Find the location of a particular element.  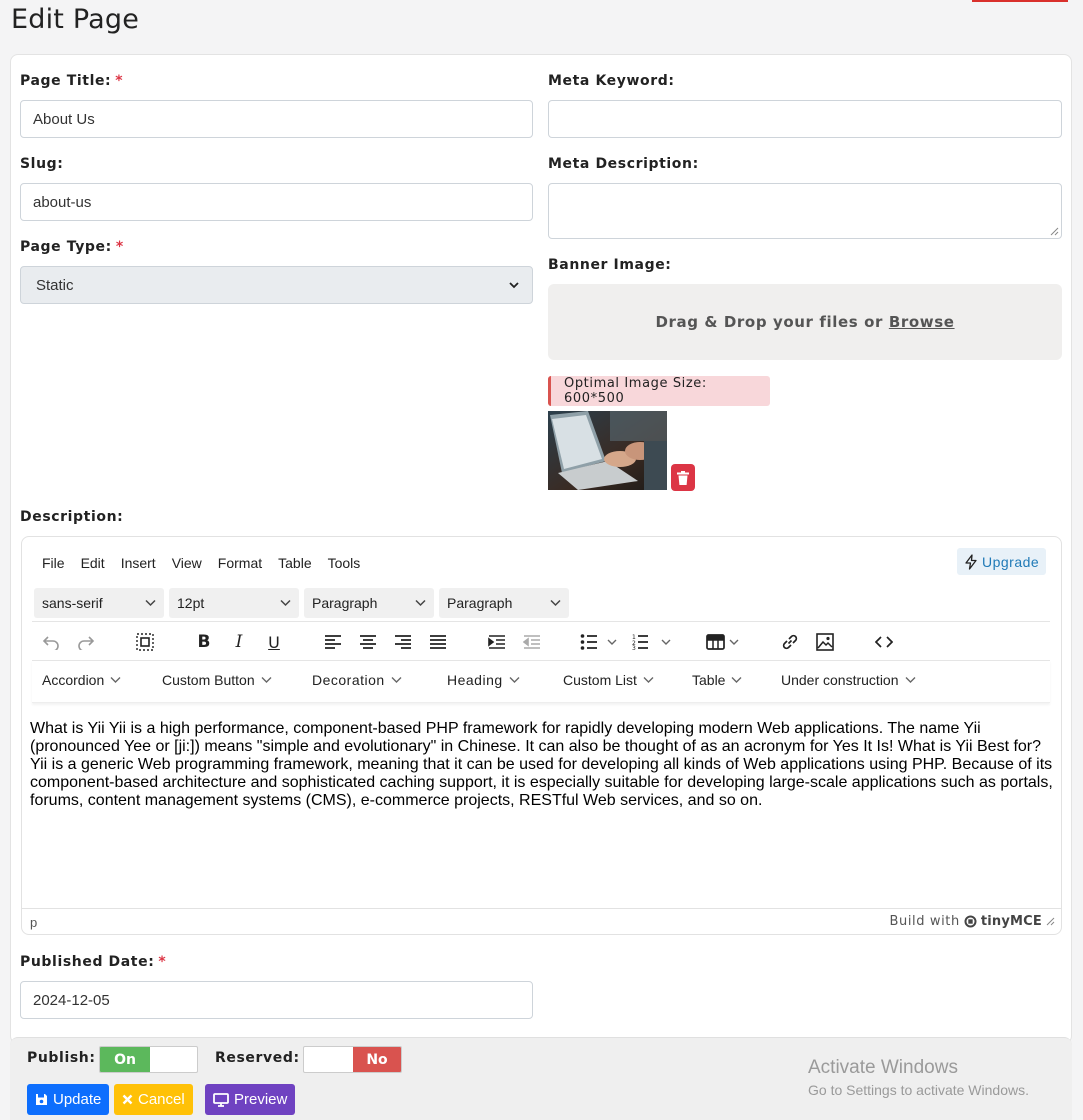

image-icon is located at coordinates (825, 642).